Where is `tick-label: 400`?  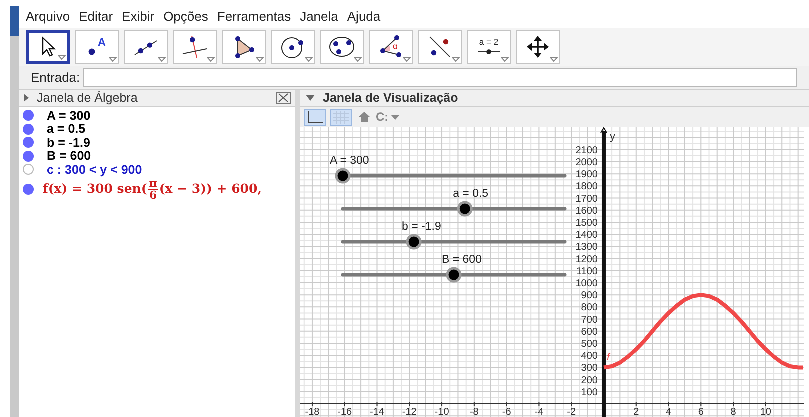 tick-label: 400 is located at coordinates (589, 356).